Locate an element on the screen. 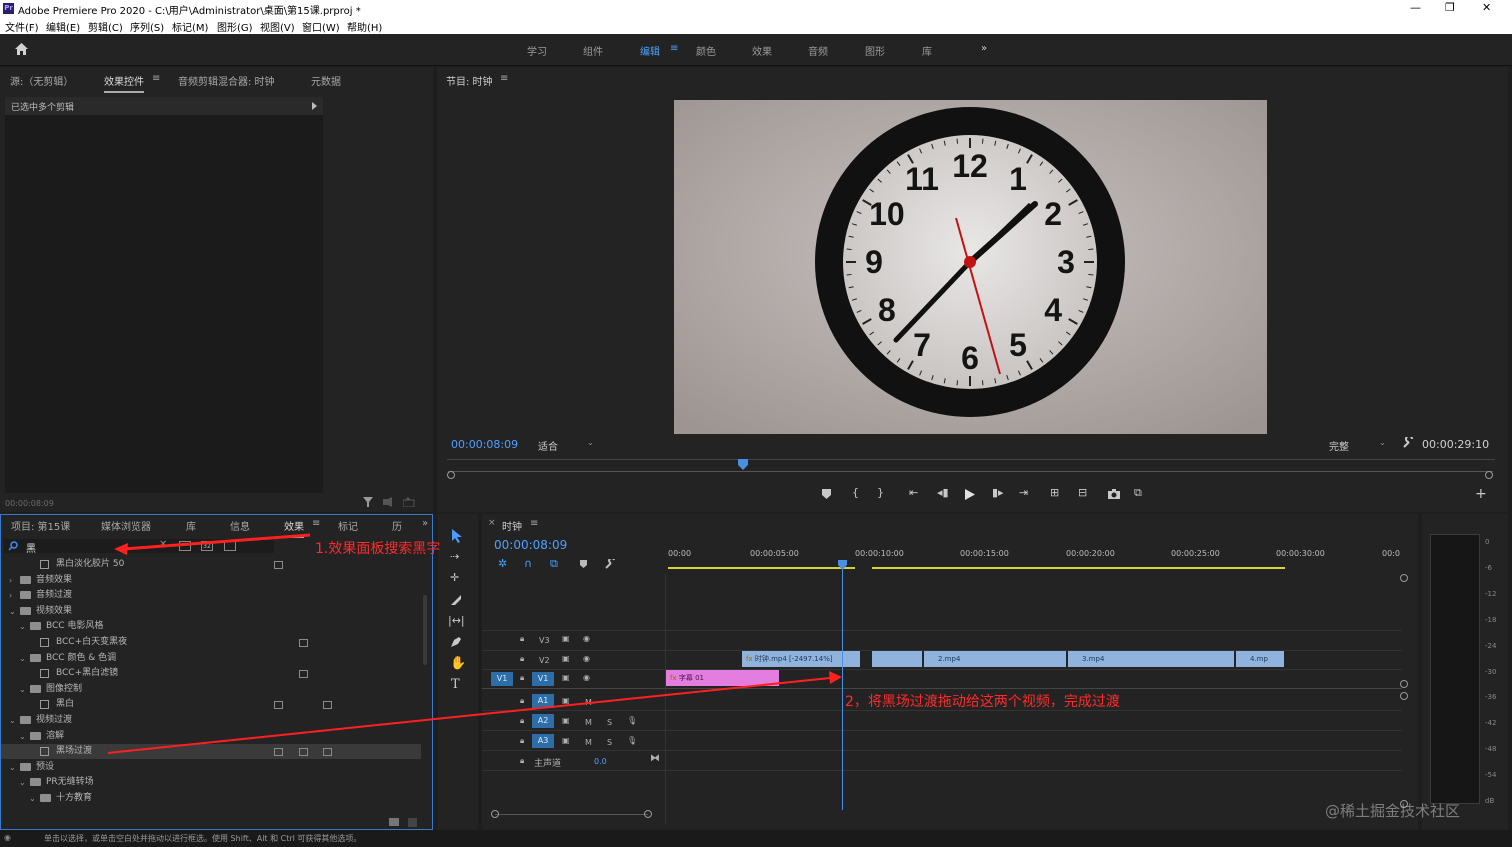 The image size is (1512, 847). effect-item: BCC+黑白滤镜 is located at coordinates (211, 673).